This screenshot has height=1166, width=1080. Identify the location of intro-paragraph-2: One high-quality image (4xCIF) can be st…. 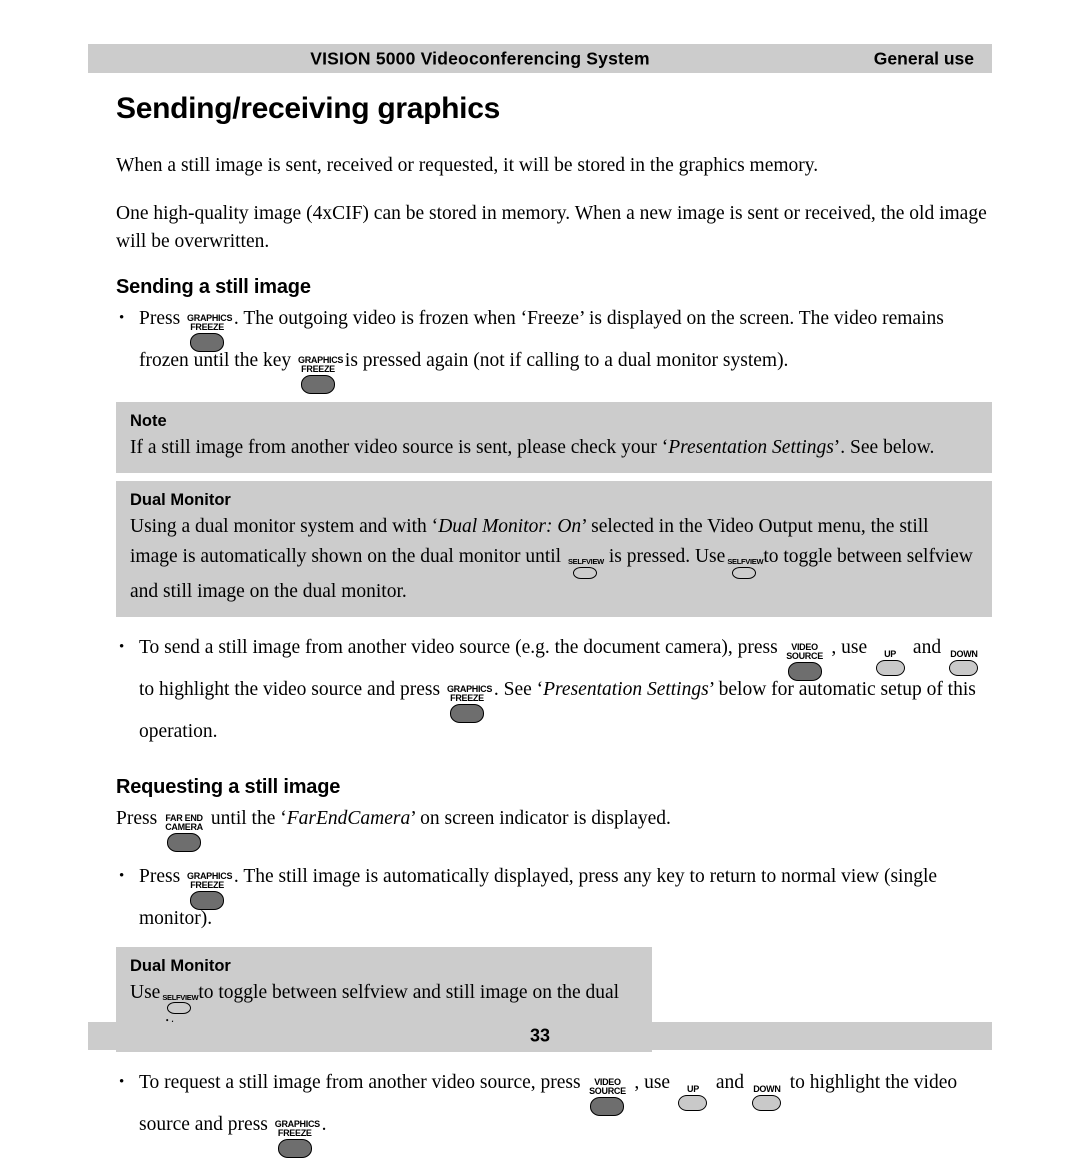
(551, 227).